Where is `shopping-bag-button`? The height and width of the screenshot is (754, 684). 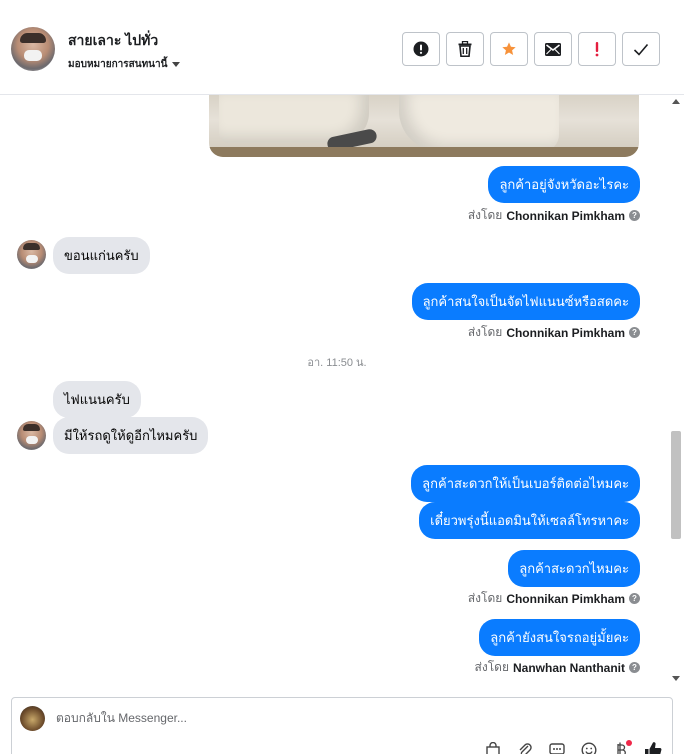
shopping-bag-button is located at coordinates (493, 747).